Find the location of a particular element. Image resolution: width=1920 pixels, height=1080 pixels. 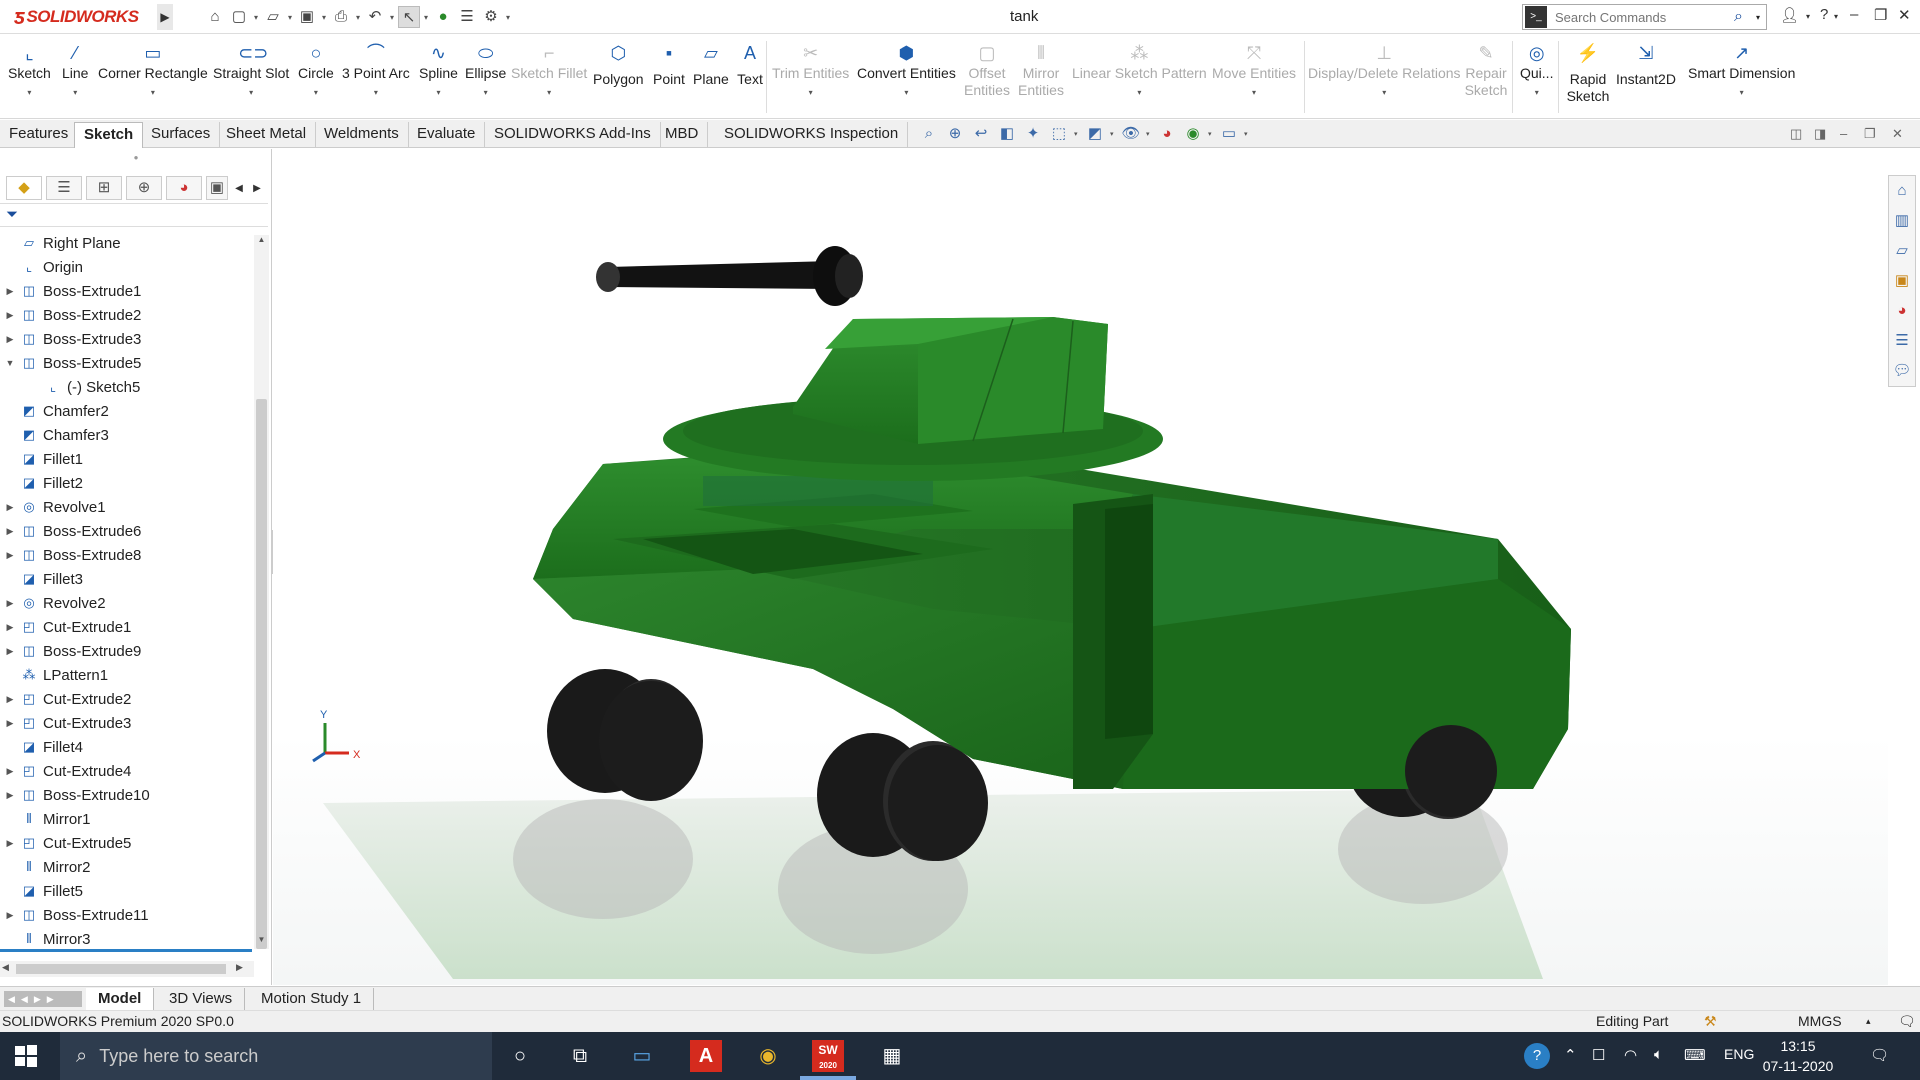

tab-evaluate: Evaluate is located at coordinates (447, 135).